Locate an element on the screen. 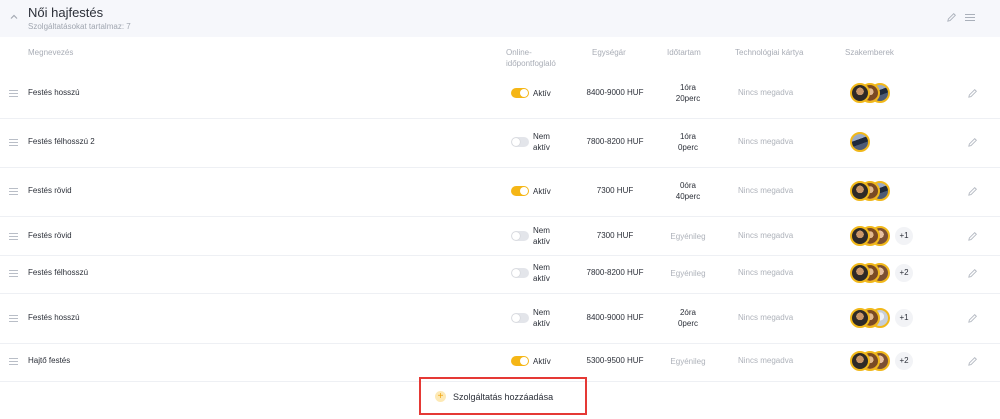 The height and width of the screenshot is (419, 1000). column-header-tech-card: Technológiai kártya is located at coordinates (769, 52).